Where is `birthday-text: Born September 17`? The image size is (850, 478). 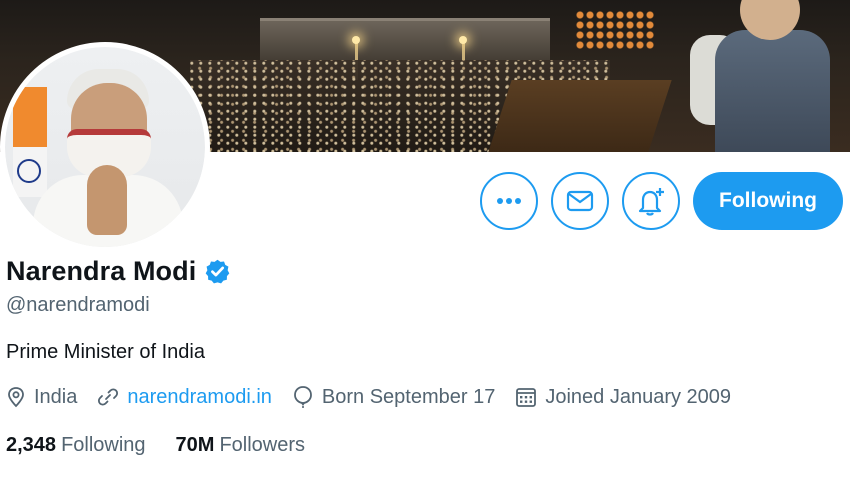 birthday-text: Born September 17 is located at coordinates (408, 396).